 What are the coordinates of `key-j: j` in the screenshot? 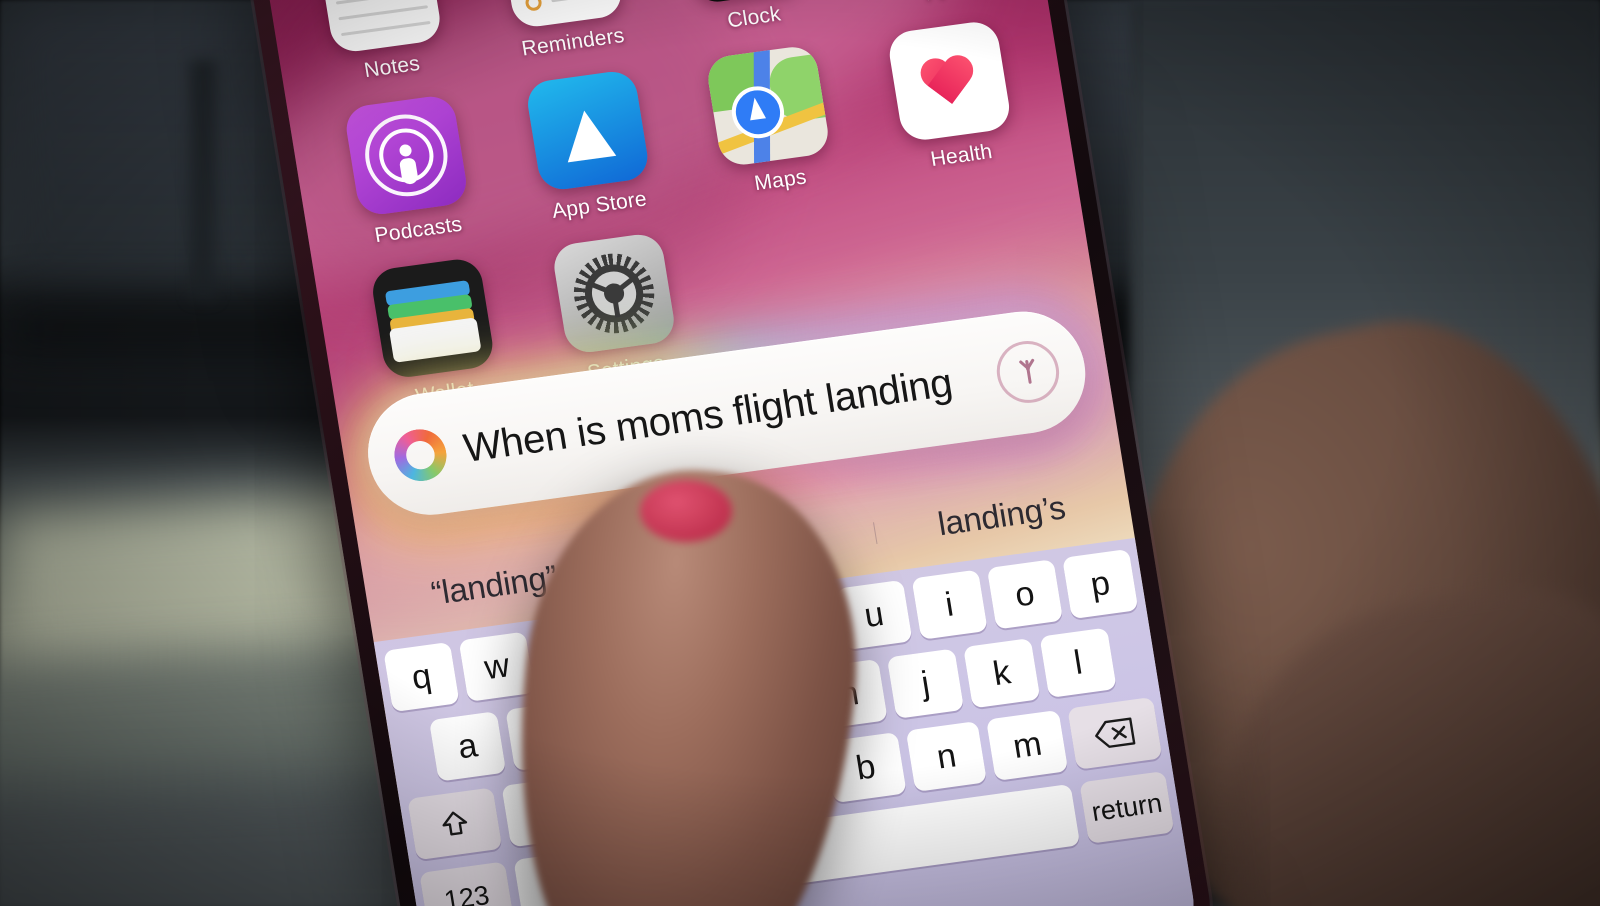 It's located at (925, 683).